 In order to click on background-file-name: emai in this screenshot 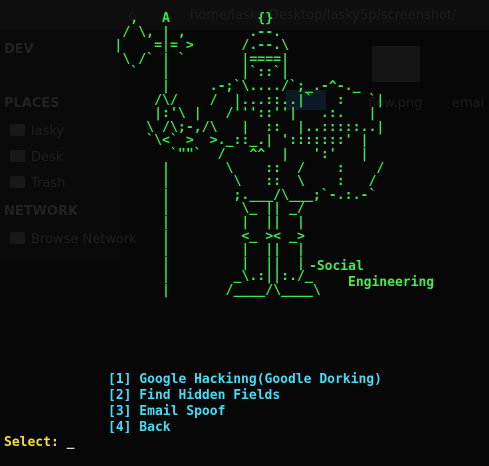, I will do `click(468, 103)`.